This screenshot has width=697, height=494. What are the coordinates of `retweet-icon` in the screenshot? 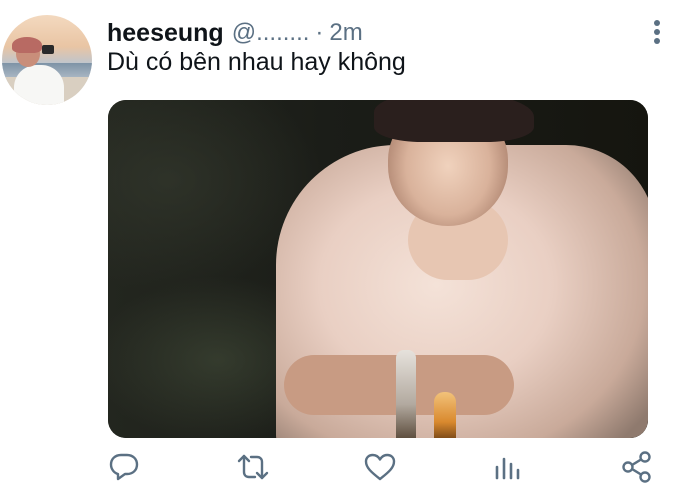 It's located at (253, 467).